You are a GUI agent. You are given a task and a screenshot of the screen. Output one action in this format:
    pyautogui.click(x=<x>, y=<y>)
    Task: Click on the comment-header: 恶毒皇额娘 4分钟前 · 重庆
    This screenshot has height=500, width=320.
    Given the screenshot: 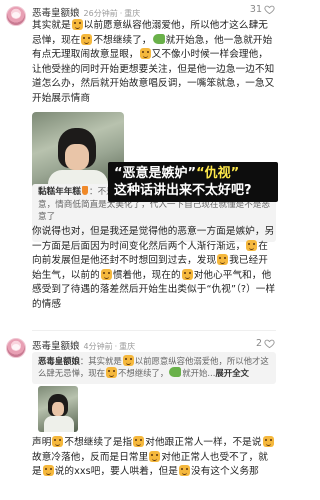 What is the action you would take?
    pyautogui.click(x=84, y=346)
    